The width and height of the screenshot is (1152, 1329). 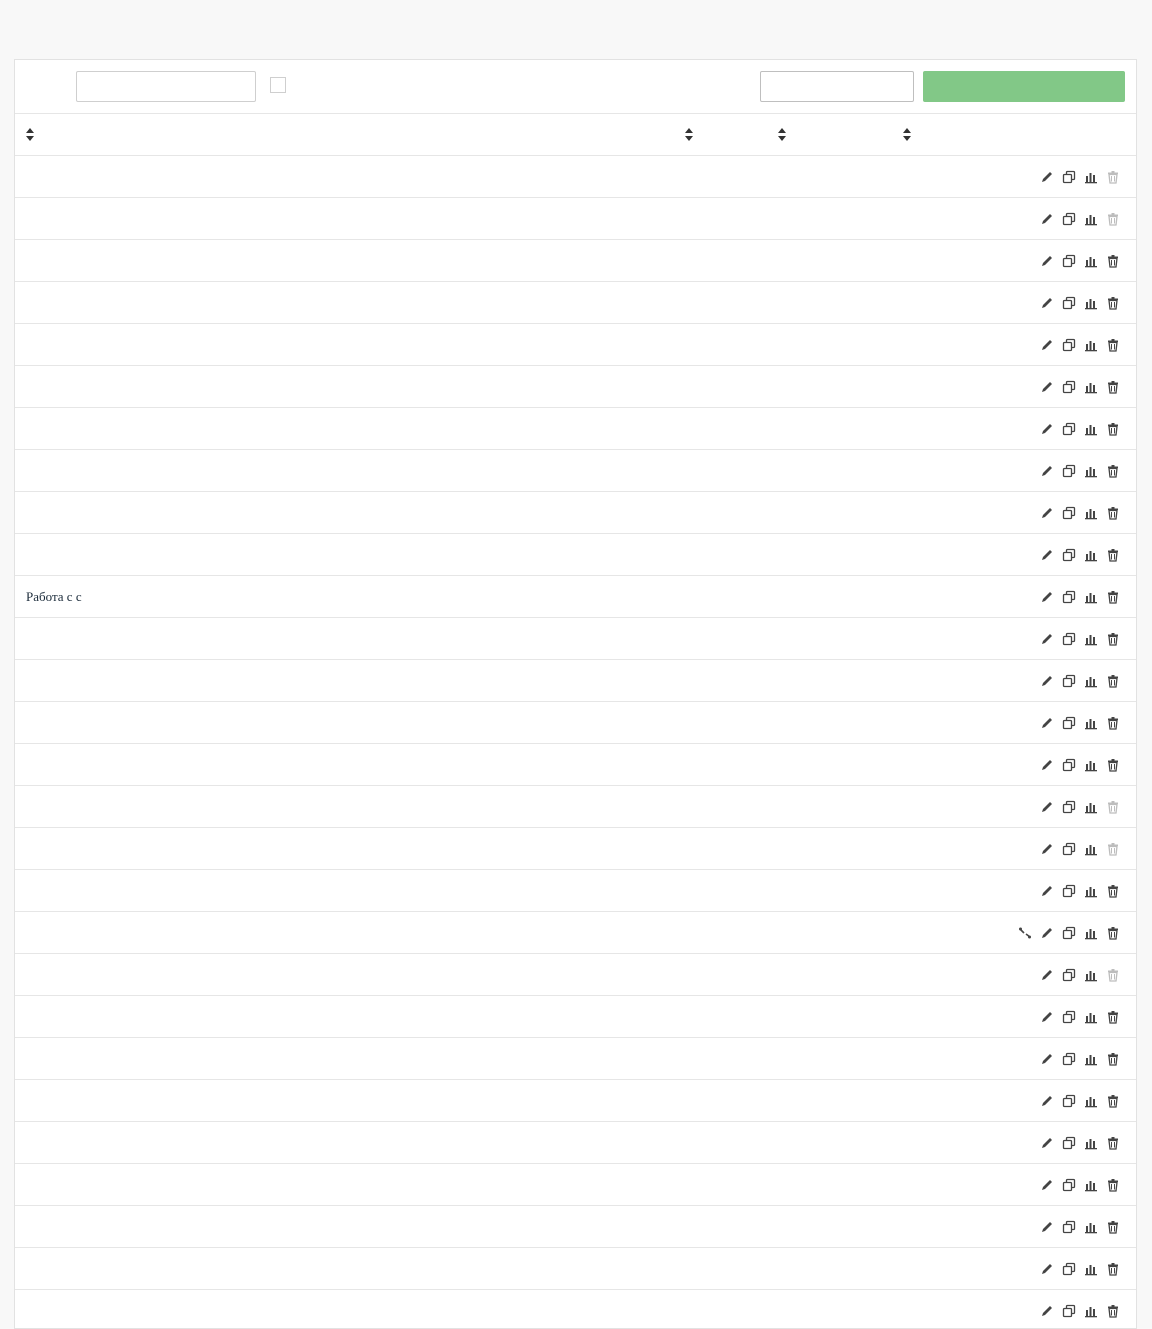 What do you see at coordinates (1025, 933) in the screenshot?
I see `link-icon` at bounding box center [1025, 933].